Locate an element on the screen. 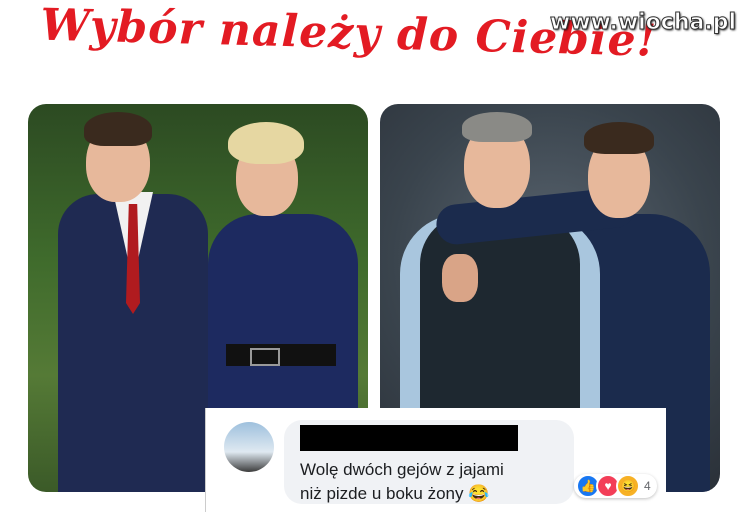 Image resolution: width=750 pixels, height=523 pixels. watermark: www.wiocha.pl is located at coordinates (642, 23).